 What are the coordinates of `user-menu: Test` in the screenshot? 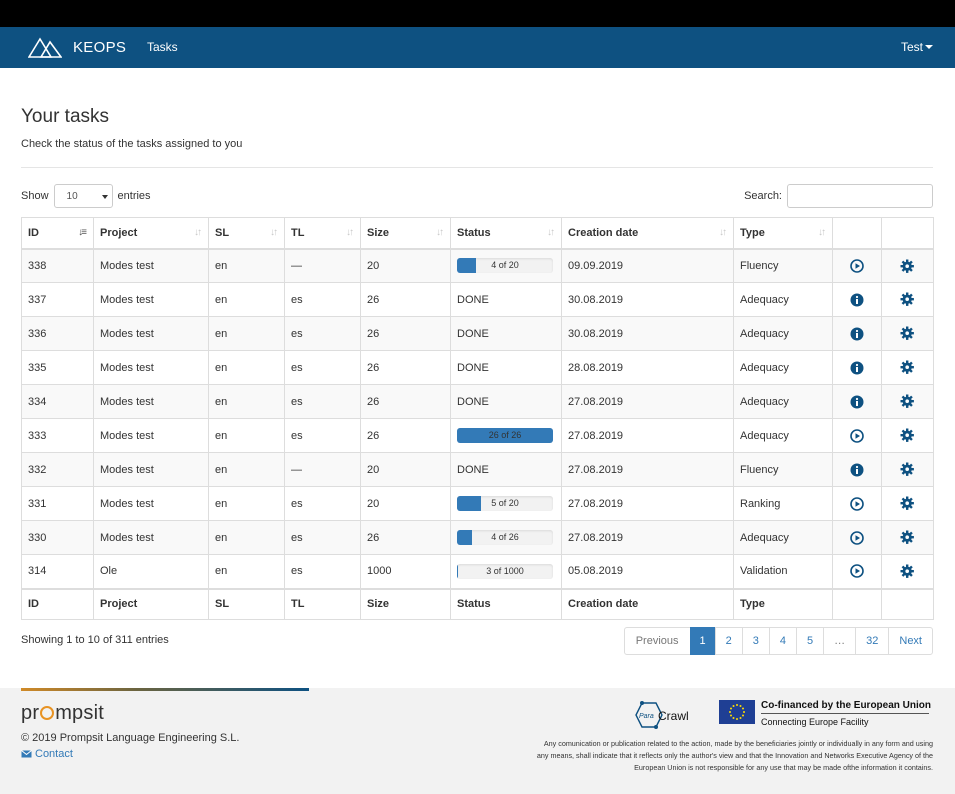 It's located at (917, 47).